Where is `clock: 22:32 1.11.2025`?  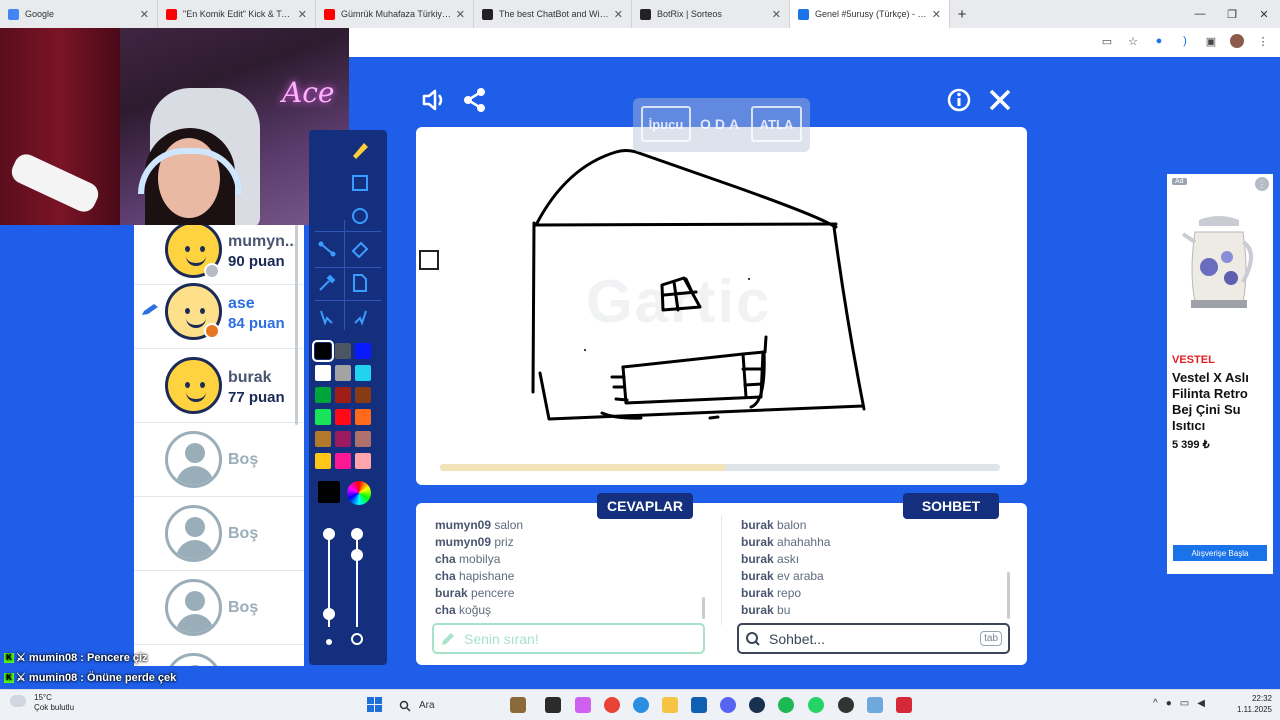 clock: 22:32 1.11.2025 is located at coordinates (1254, 704).